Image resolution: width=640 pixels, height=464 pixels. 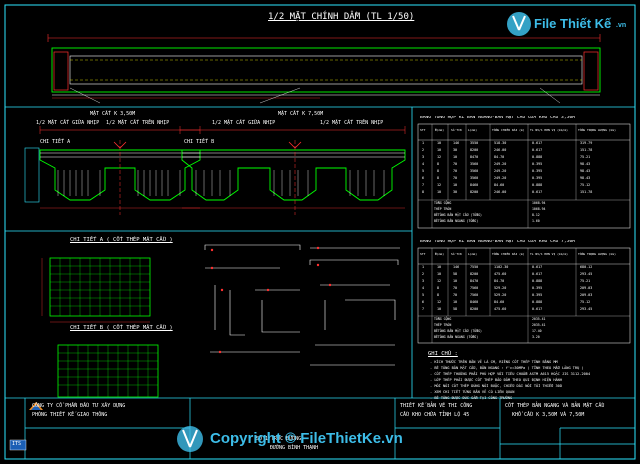 What do you see at coordinates (455, 295) in the screenshot?
I see `table2-cell: 70` at bounding box center [455, 295].